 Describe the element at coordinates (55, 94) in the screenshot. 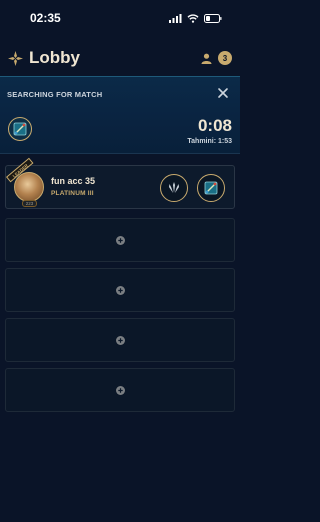

I see `queue-status-label: SEARCHING FOR MATCH` at that location.